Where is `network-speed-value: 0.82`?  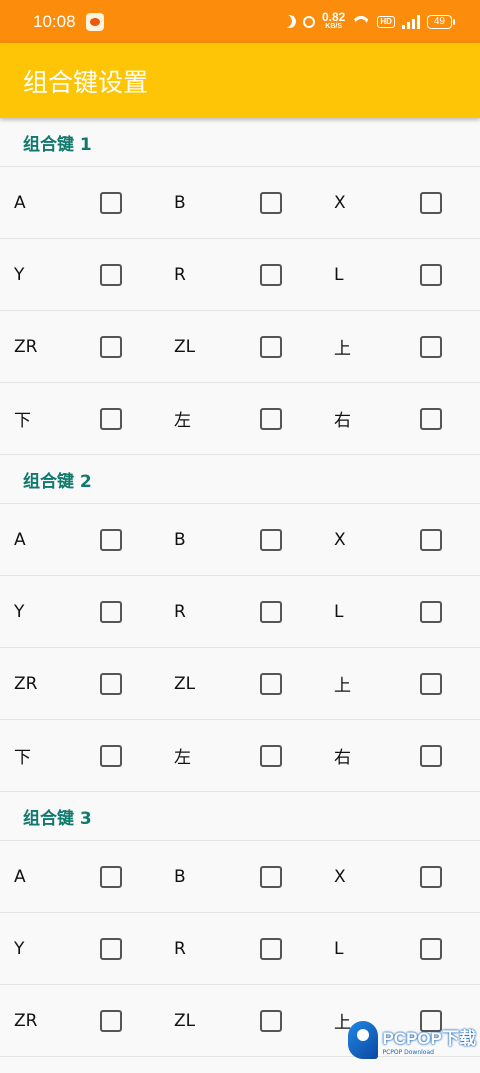 network-speed-value: 0.82 is located at coordinates (333, 16).